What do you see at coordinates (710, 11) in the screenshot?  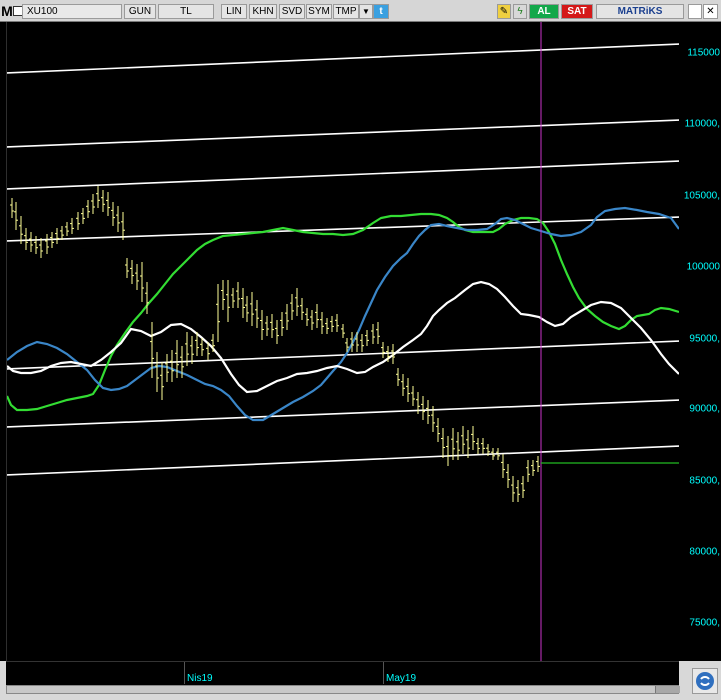 I see `close-icon: ✕` at bounding box center [710, 11].